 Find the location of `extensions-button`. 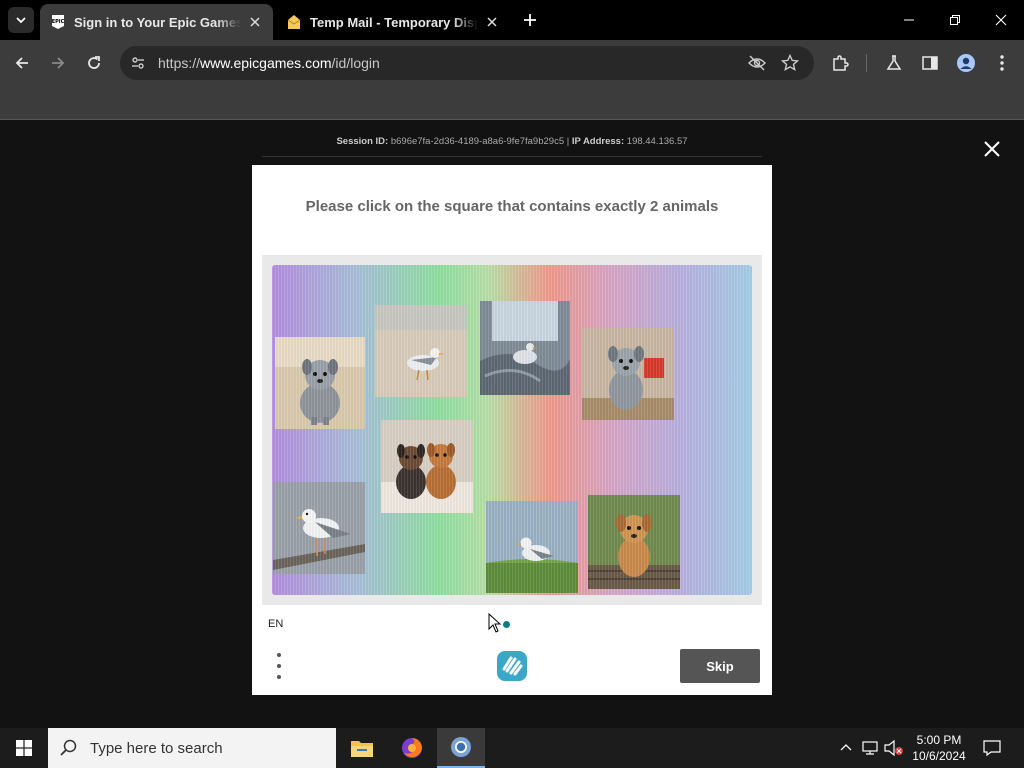

extensions-button is located at coordinates (840, 63).